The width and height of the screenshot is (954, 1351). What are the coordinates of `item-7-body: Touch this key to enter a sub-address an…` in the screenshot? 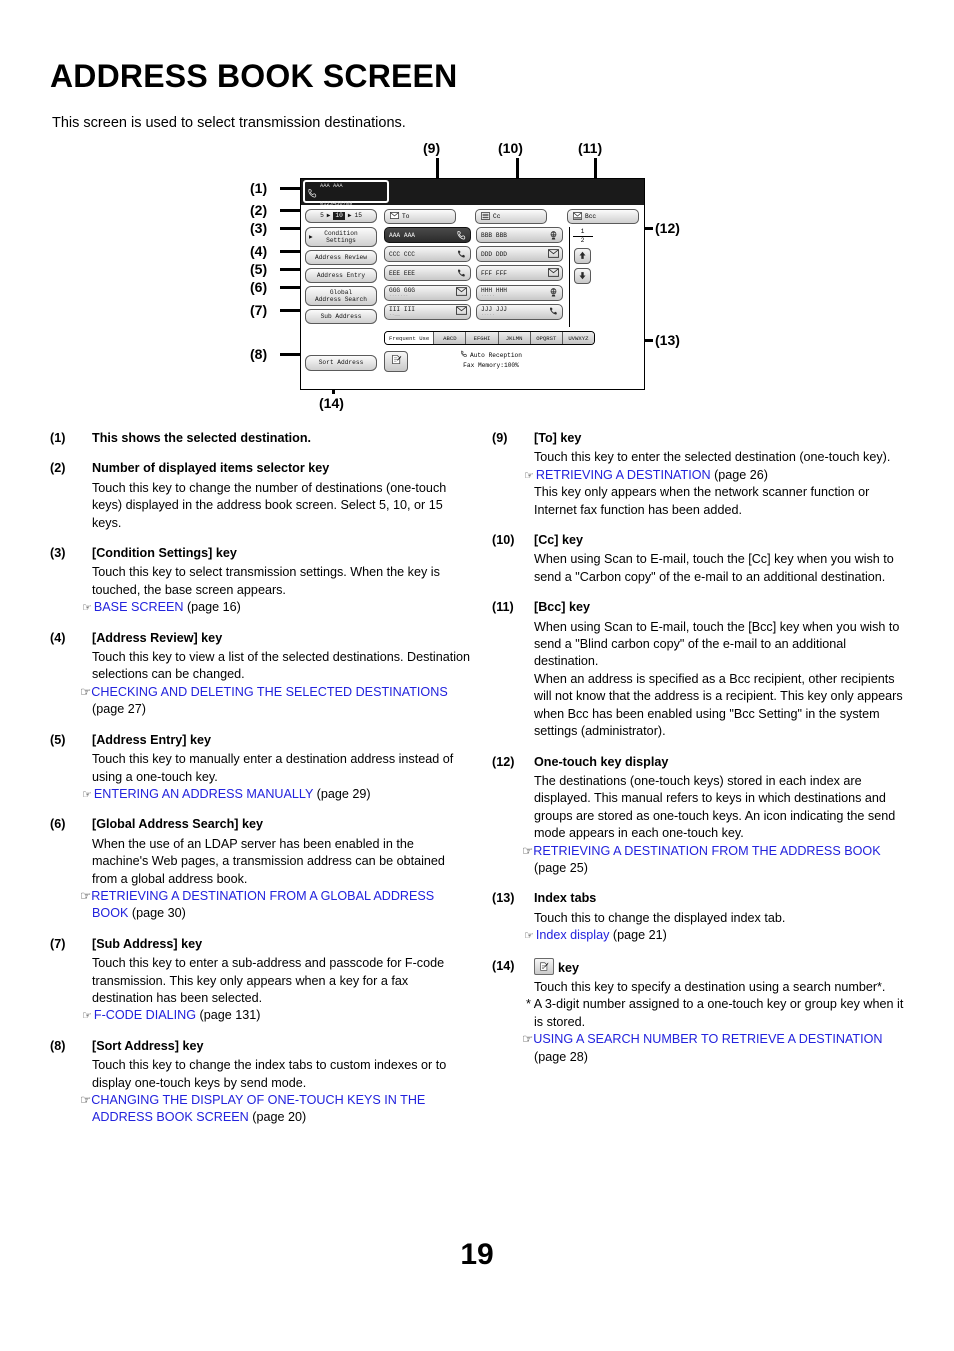 It's located at (268, 980).